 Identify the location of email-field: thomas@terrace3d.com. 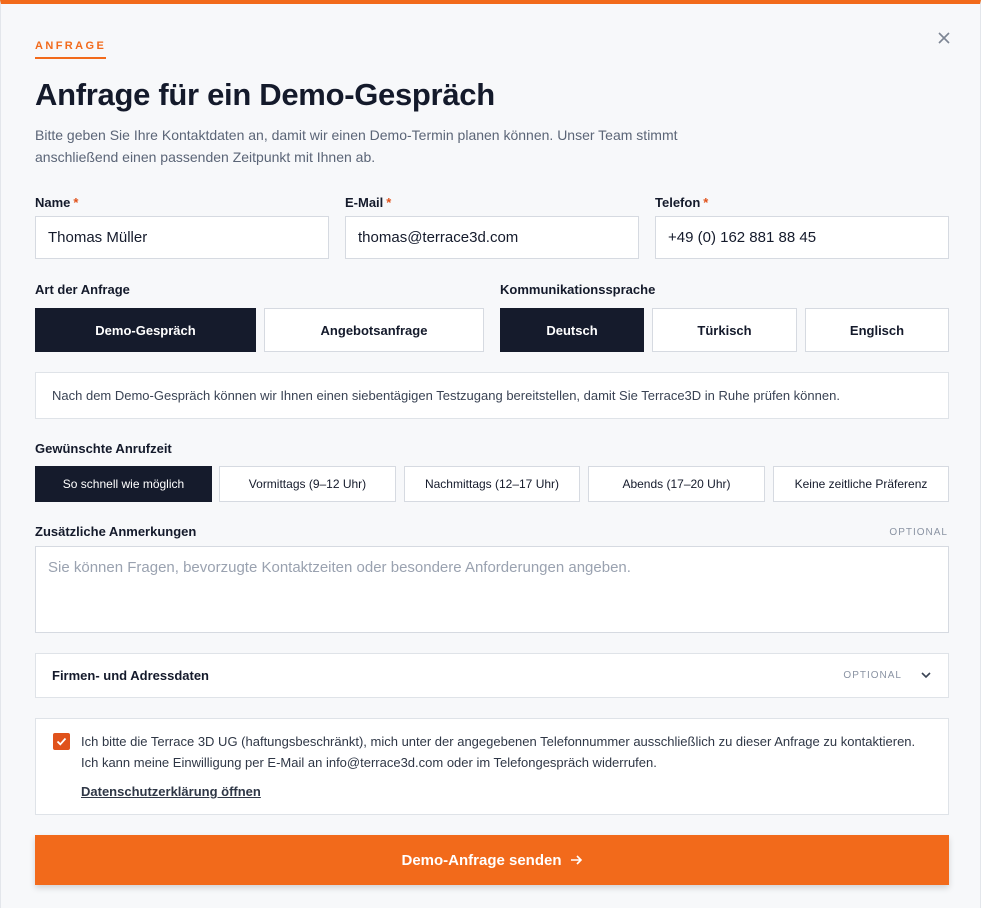
(492, 237).